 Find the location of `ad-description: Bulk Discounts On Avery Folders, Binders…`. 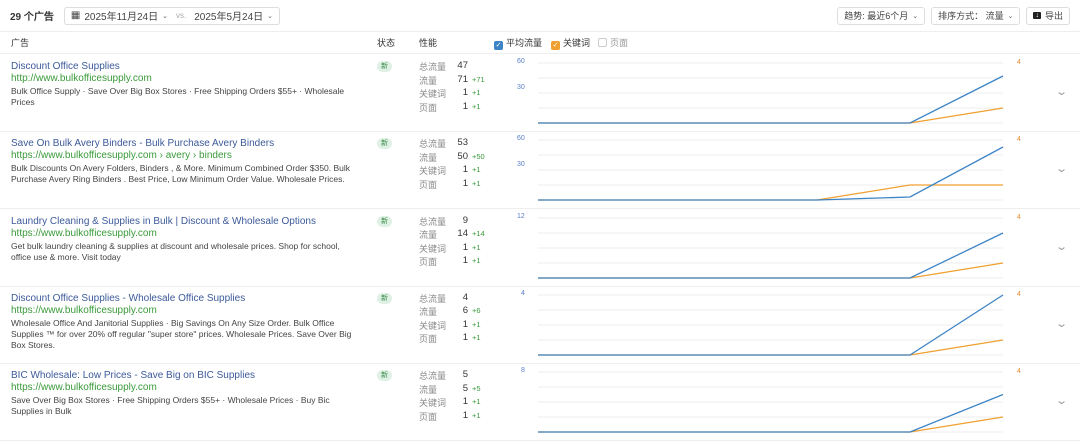

ad-description: Bulk Discounts On Avery Folders, Binders… is located at coordinates (181, 174).